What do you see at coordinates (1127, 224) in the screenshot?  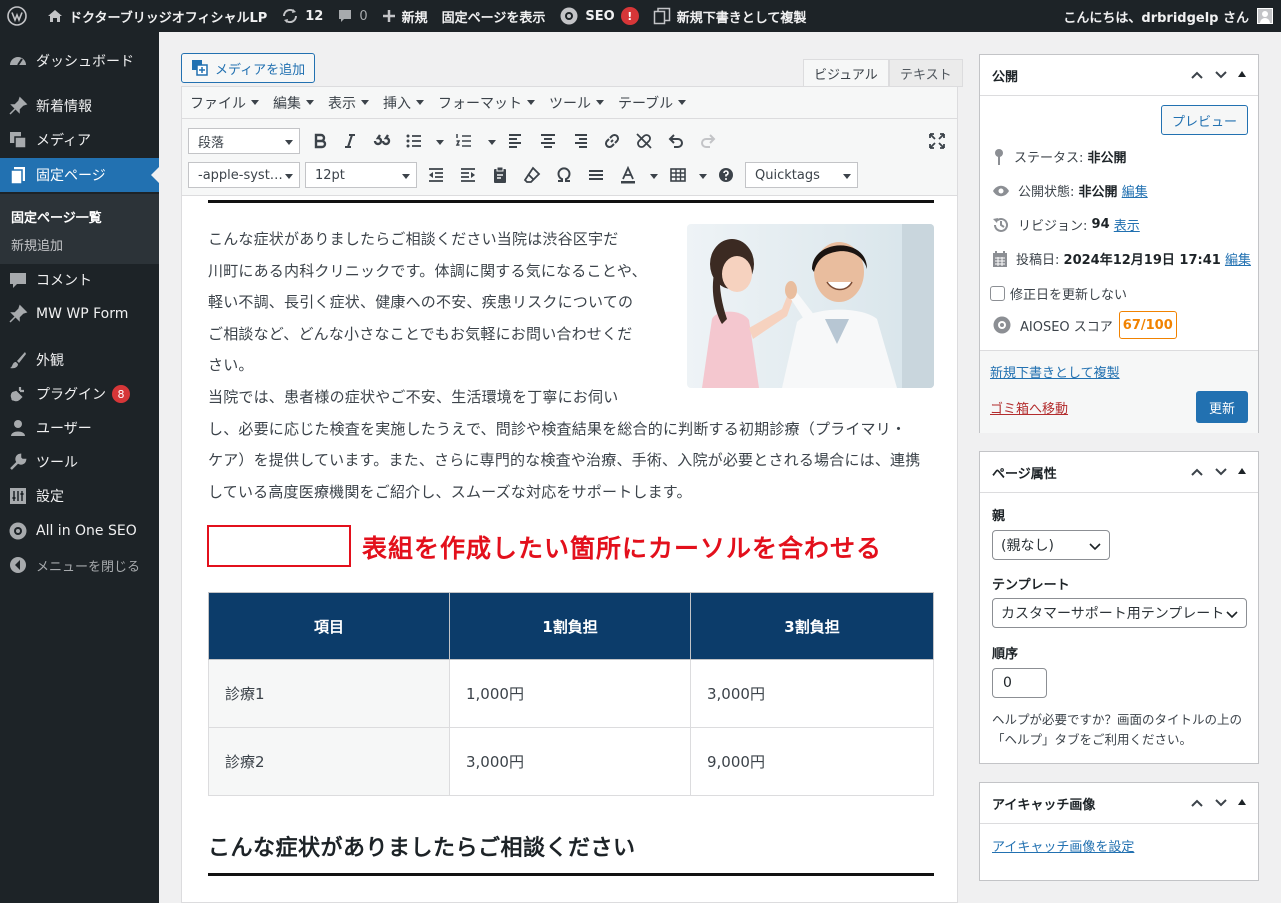 I see `view-revisions-link: 表示` at bounding box center [1127, 224].